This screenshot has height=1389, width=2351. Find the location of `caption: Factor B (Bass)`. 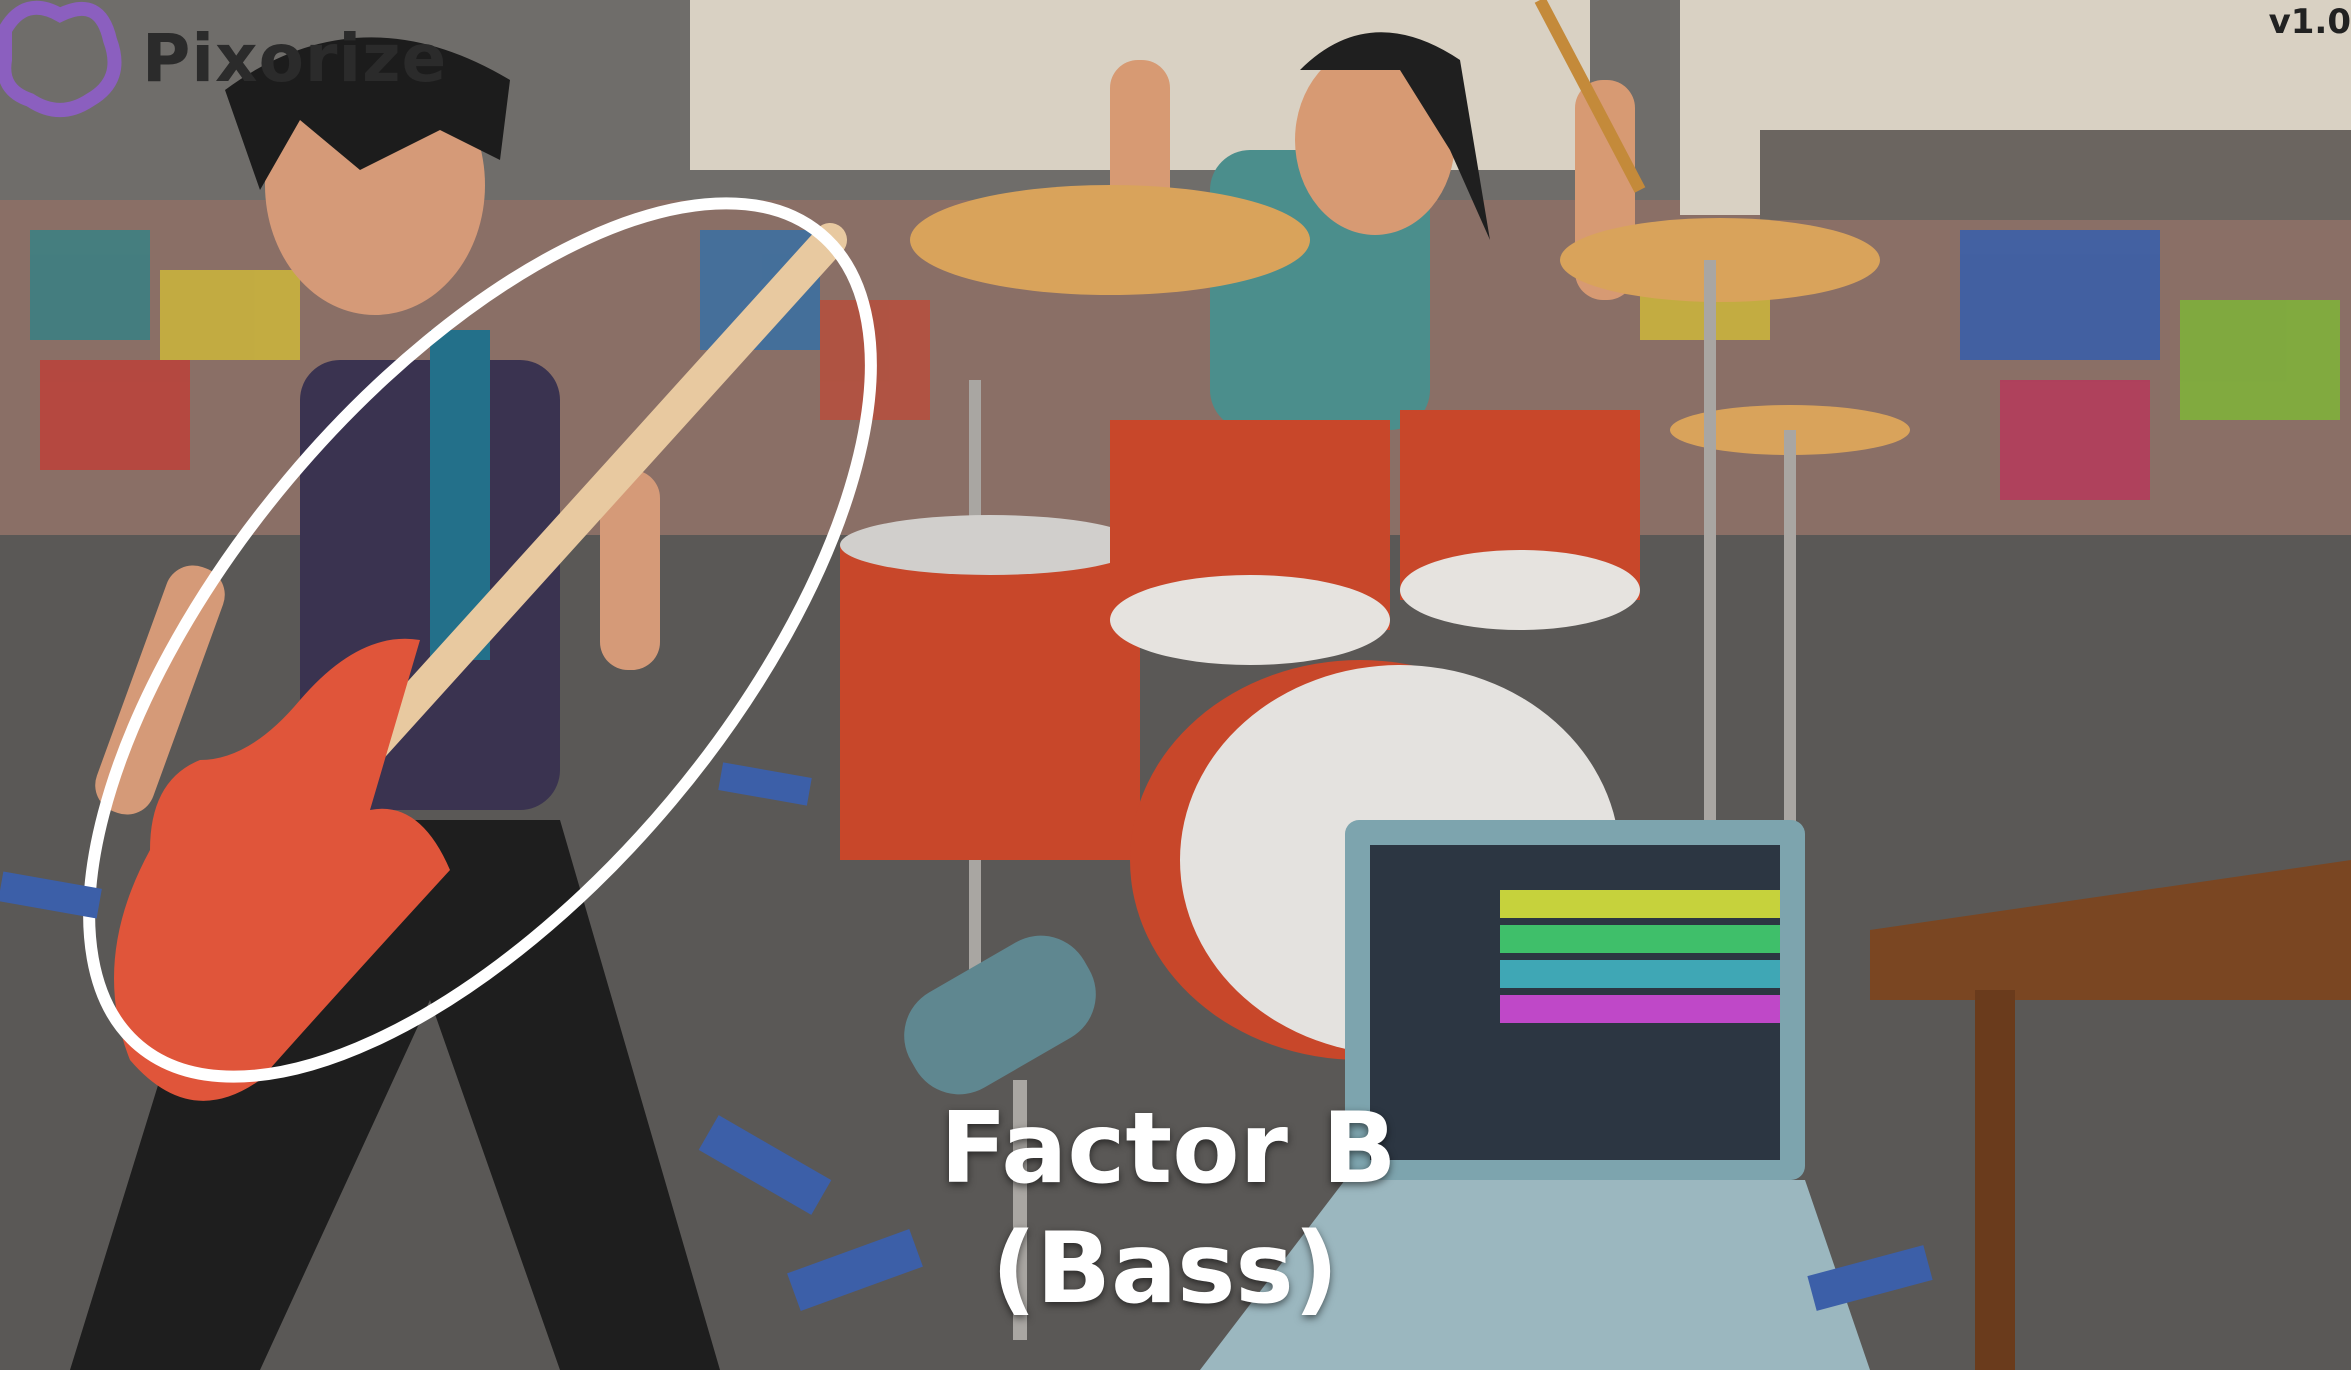

caption: Factor B (Bass) is located at coordinates (1168, 1209).